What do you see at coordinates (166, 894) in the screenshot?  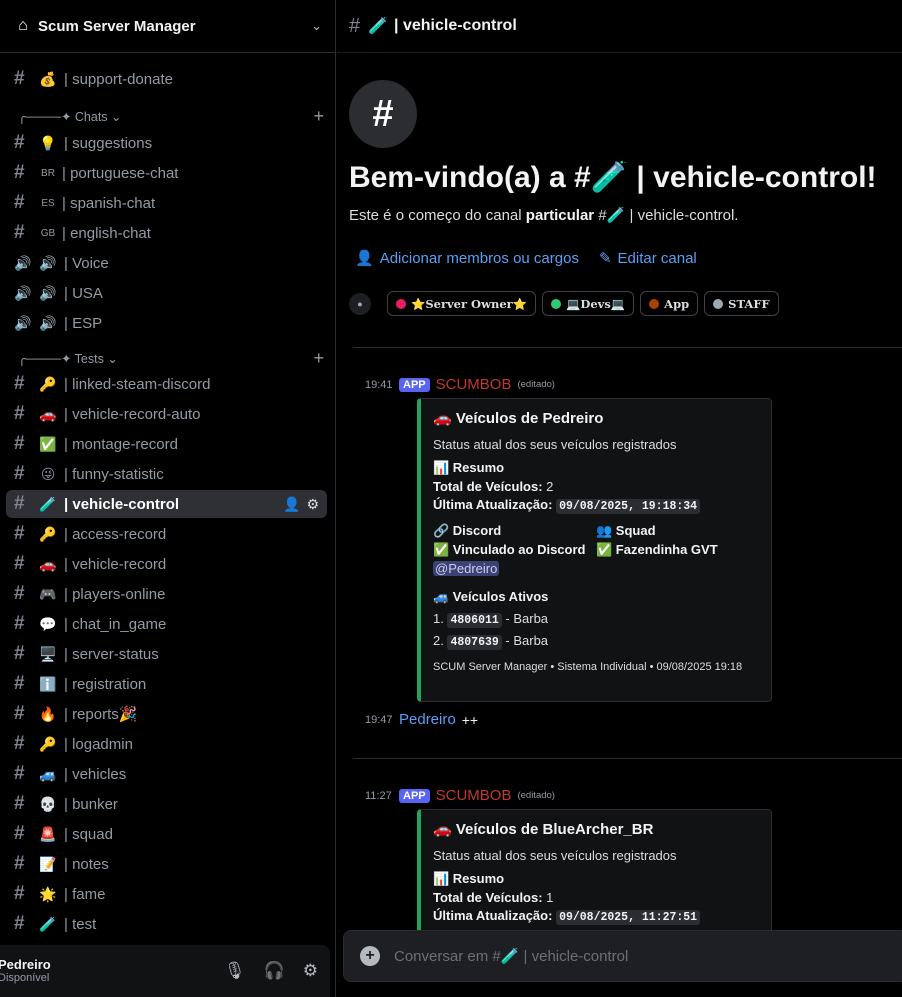 I see `channel-item: # 🌟 | fame` at bounding box center [166, 894].